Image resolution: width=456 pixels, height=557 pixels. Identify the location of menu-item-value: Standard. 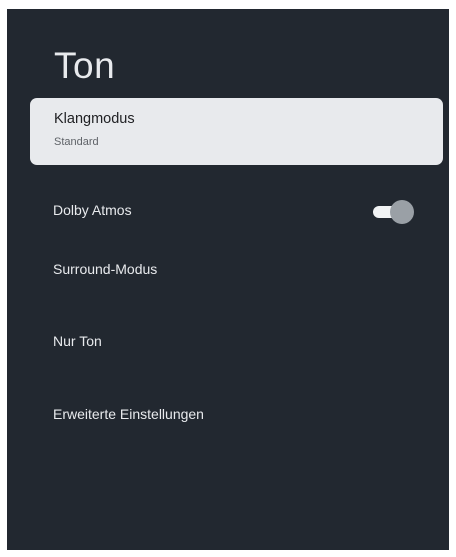
(76, 142).